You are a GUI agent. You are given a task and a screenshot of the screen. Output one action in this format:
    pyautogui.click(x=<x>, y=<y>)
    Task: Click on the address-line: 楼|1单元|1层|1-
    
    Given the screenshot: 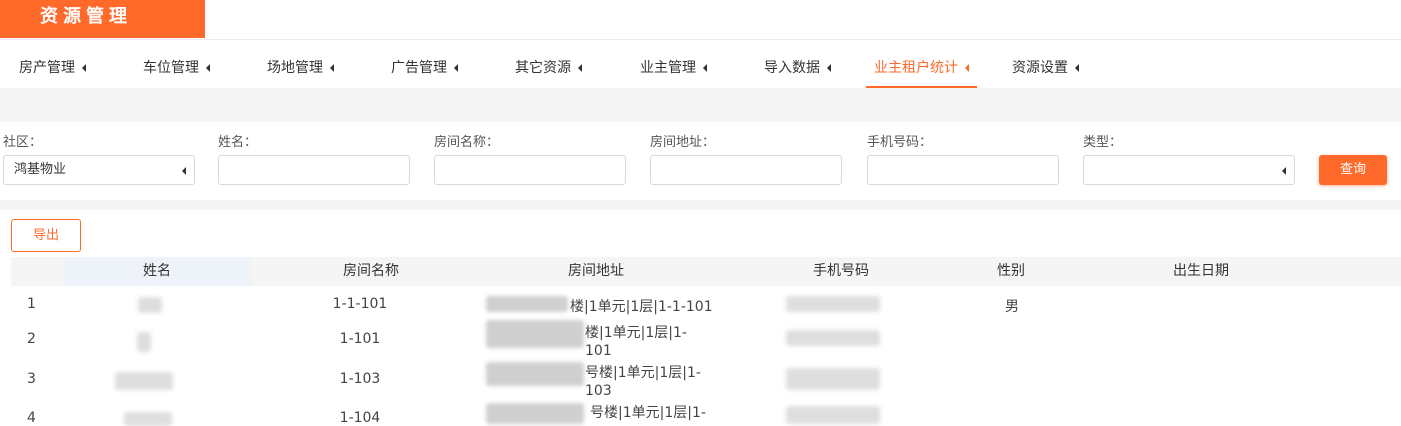 What is the action you would take?
    pyautogui.click(x=636, y=333)
    